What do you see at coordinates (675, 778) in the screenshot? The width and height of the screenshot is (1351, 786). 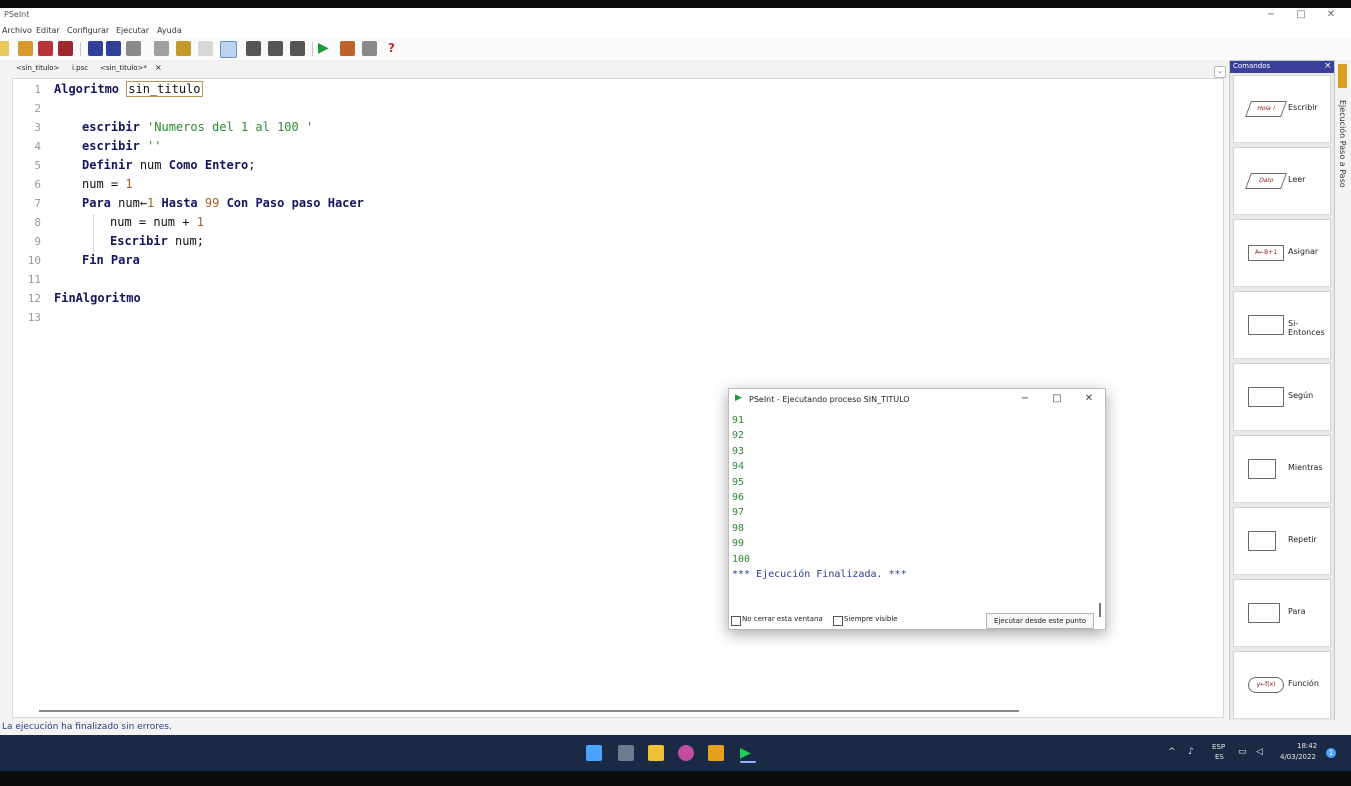 I see `screen-bottom-bar` at bounding box center [675, 778].